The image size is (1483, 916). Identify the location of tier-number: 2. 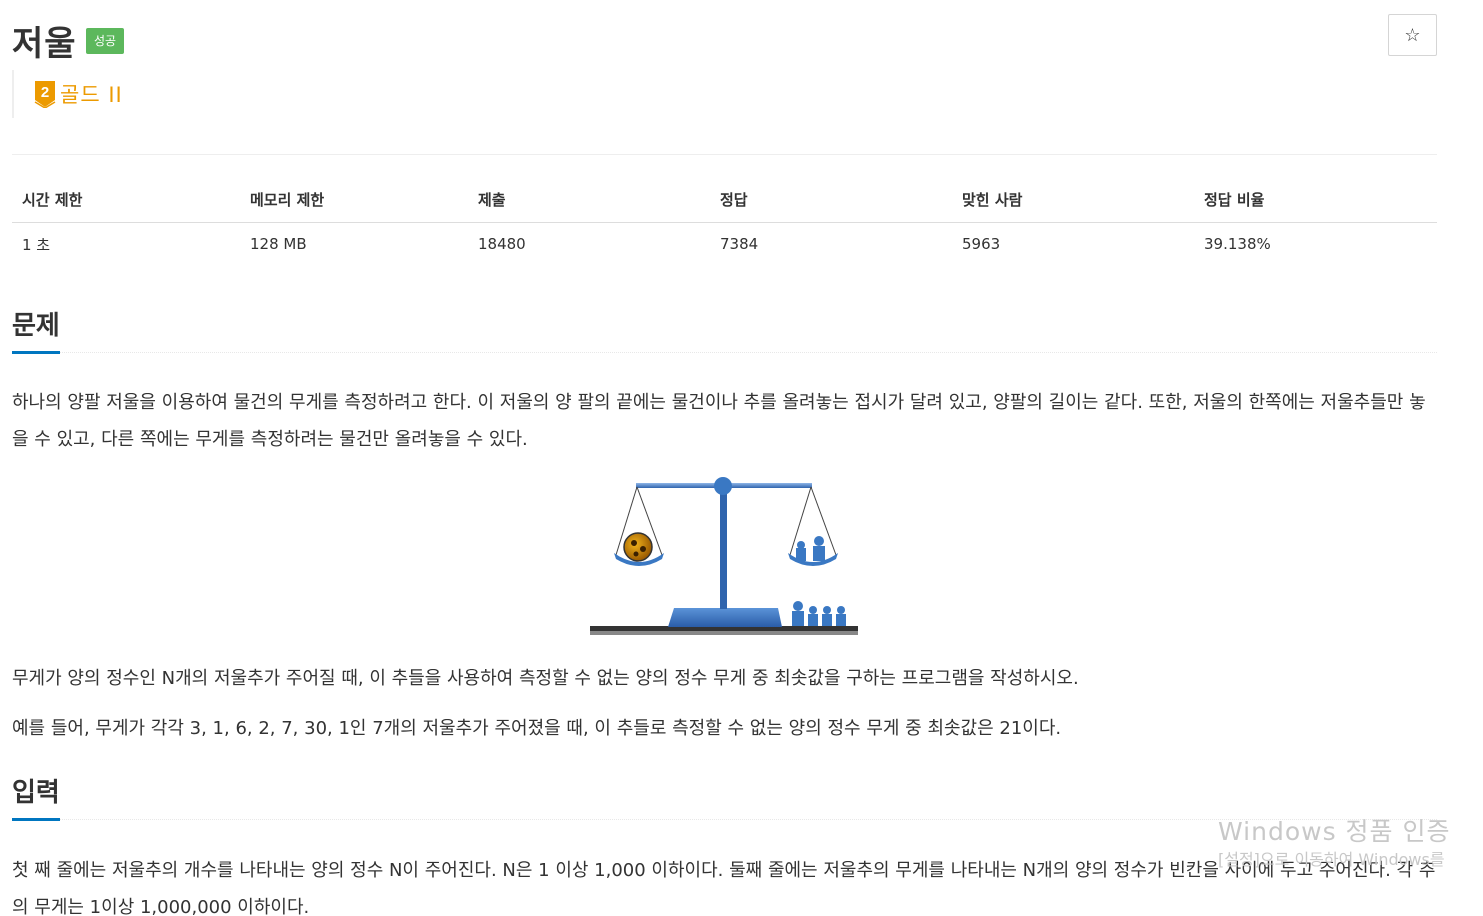
(45, 92).